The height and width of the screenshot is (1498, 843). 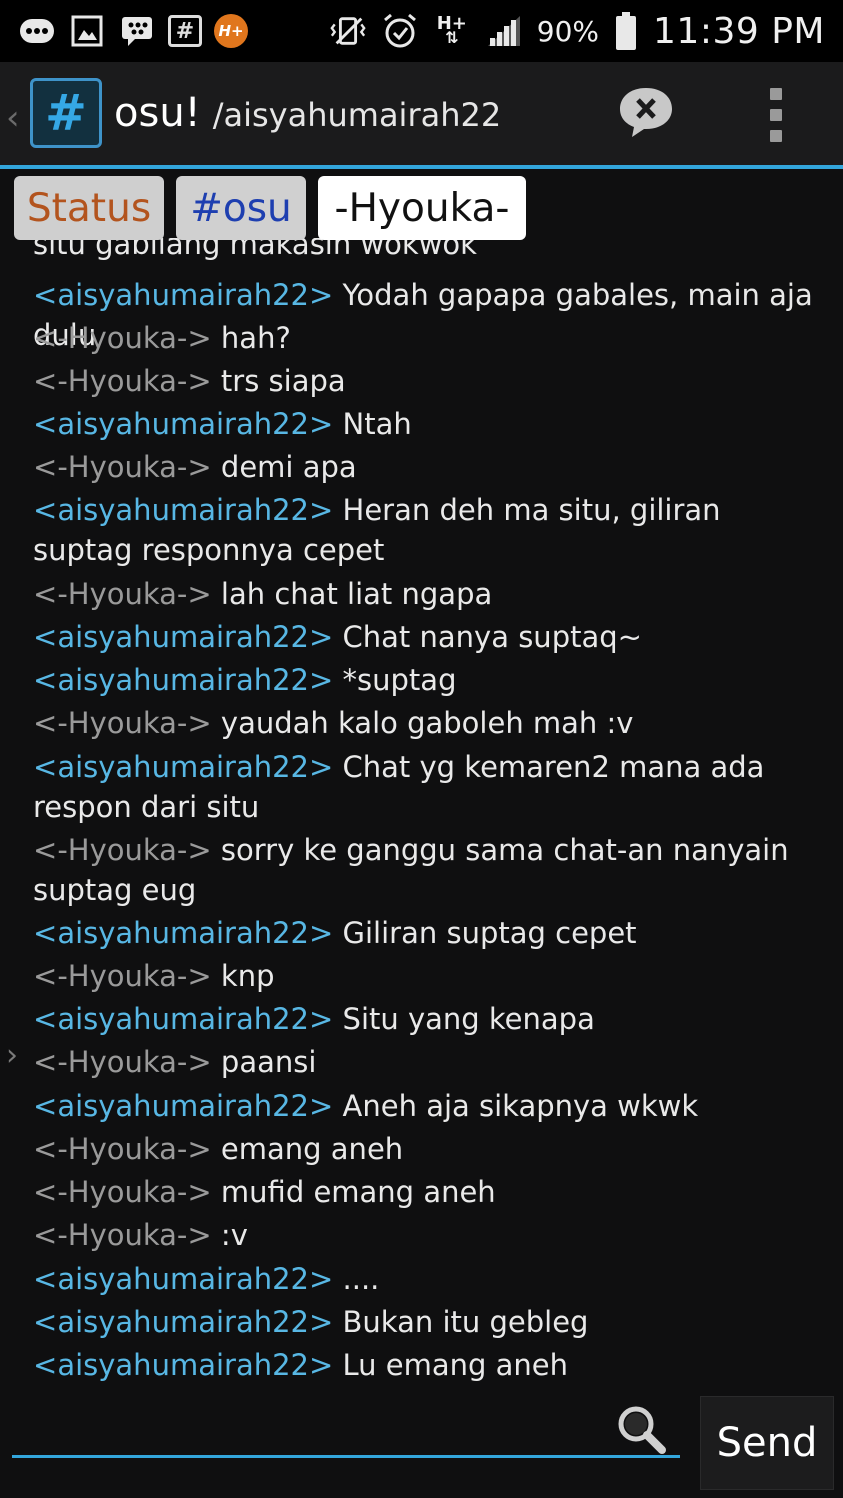 I want to click on message-text: Bukan itu gebleg, so click(x=465, y=1322).